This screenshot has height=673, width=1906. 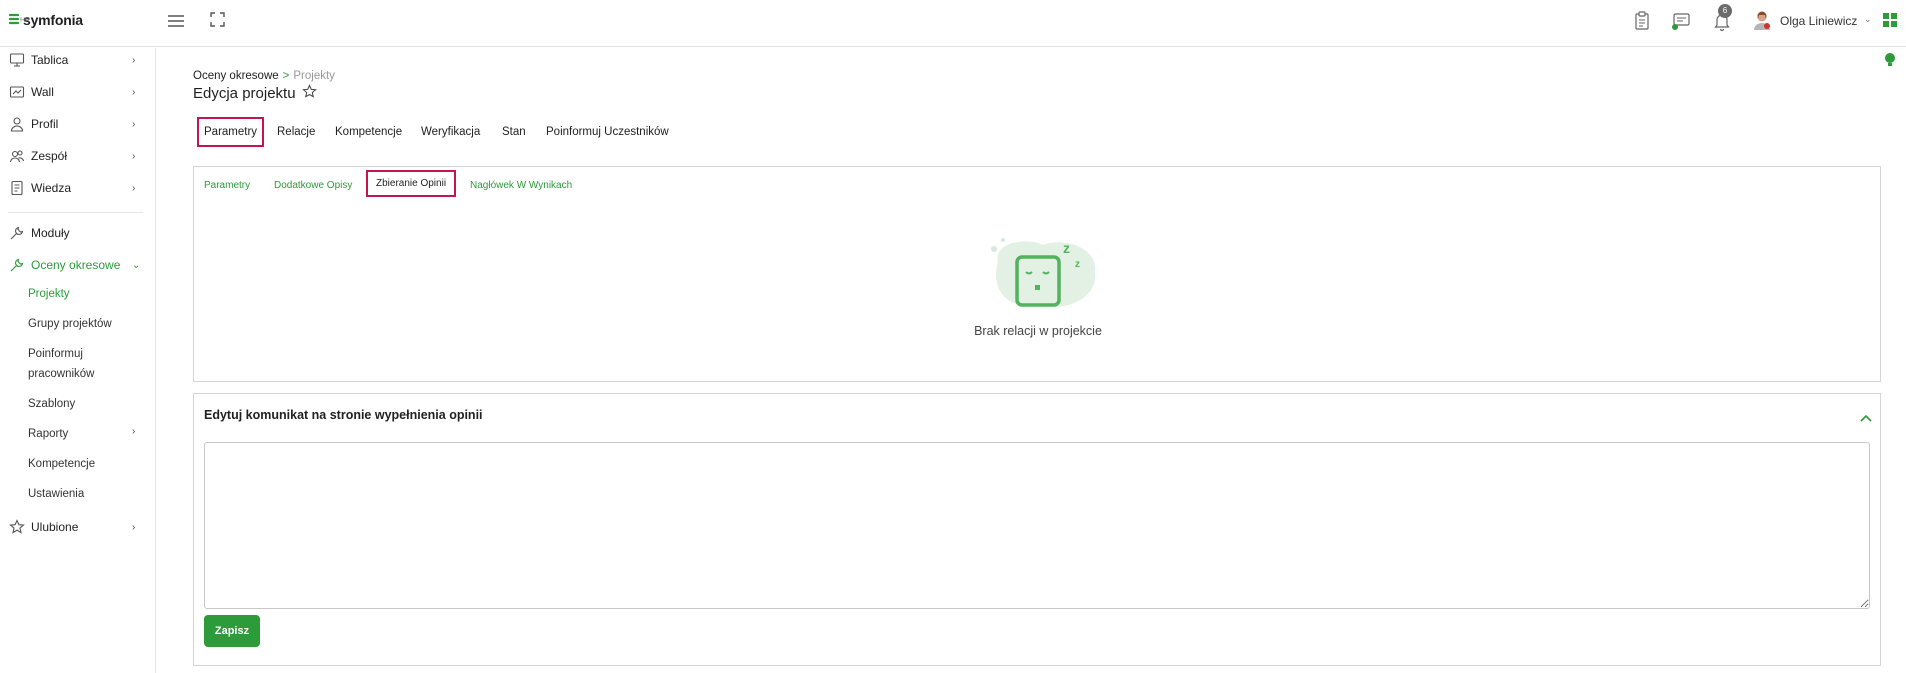 I want to click on tab-stan: Stan, so click(x=514, y=132).